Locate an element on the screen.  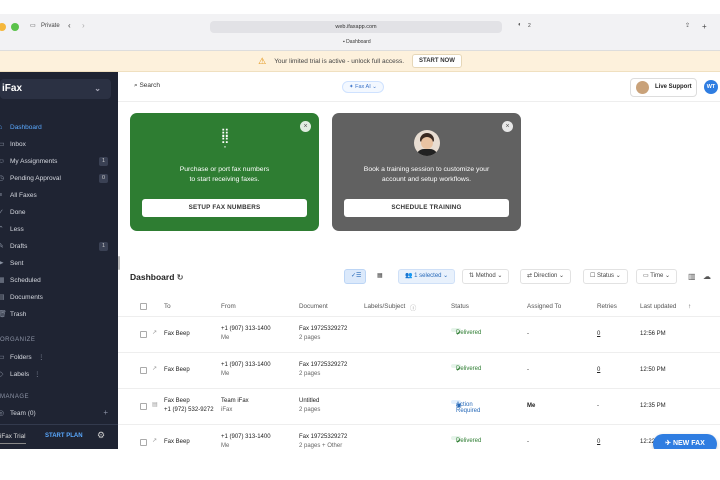
gear-icon: ⚙ is located at coordinates (101, 435).